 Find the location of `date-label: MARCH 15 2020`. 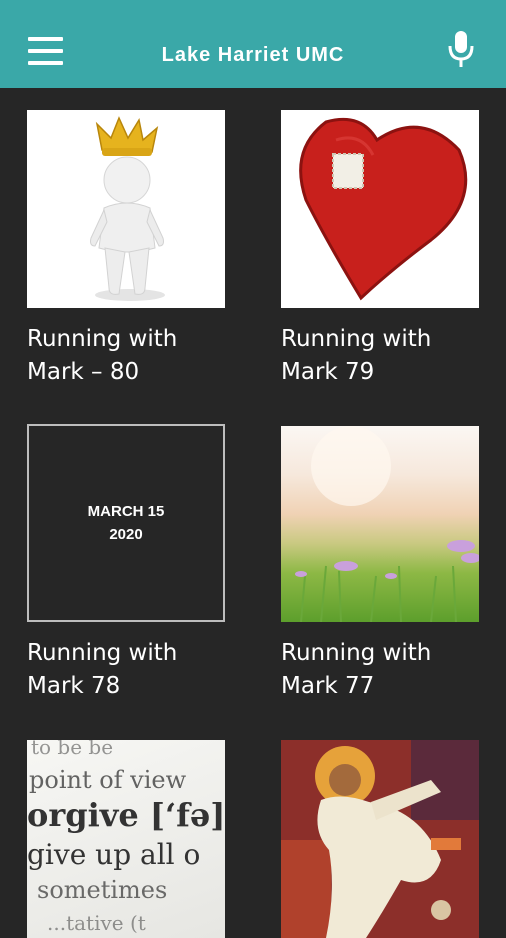

date-label: MARCH 15 2020 is located at coordinates (126, 523).